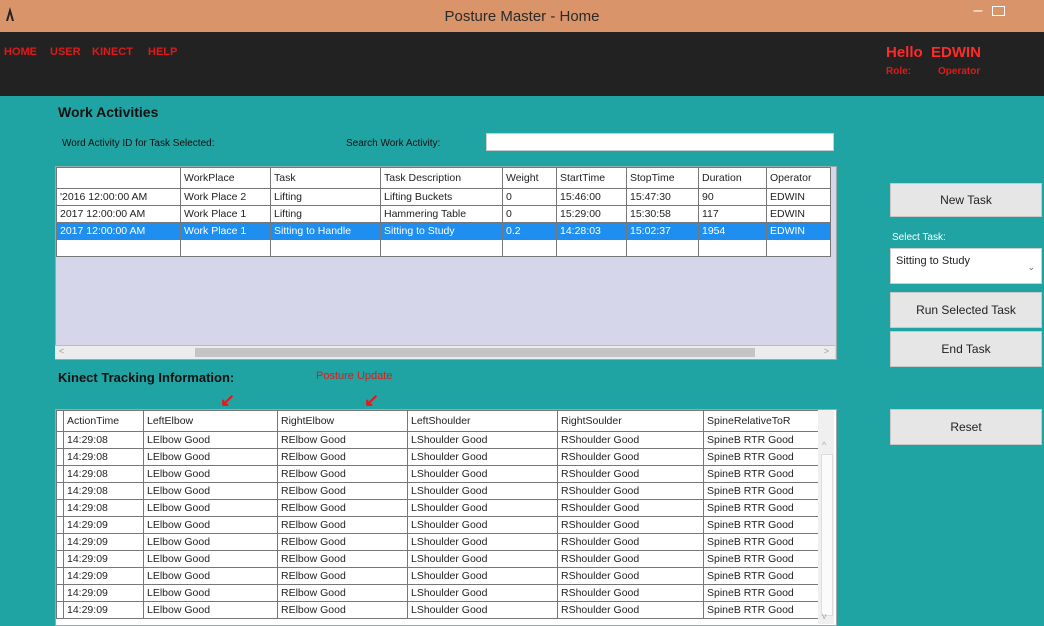 Image resolution: width=1044 pixels, height=626 pixels. I want to click on maximize-icon, so click(998, 11).